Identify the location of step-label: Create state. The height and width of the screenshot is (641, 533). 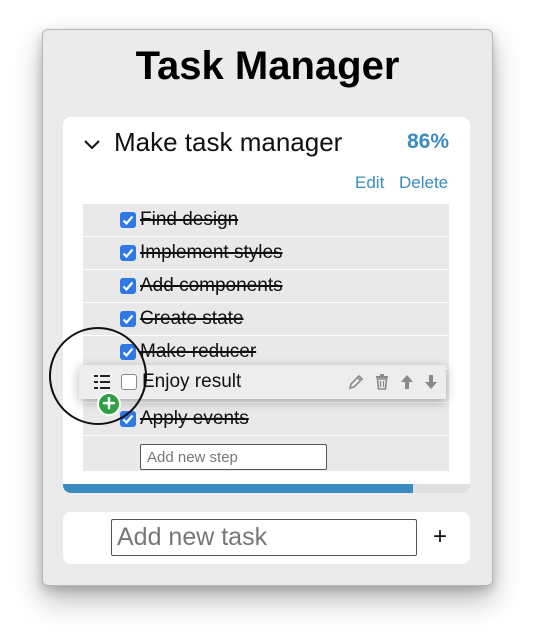
(192, 318).